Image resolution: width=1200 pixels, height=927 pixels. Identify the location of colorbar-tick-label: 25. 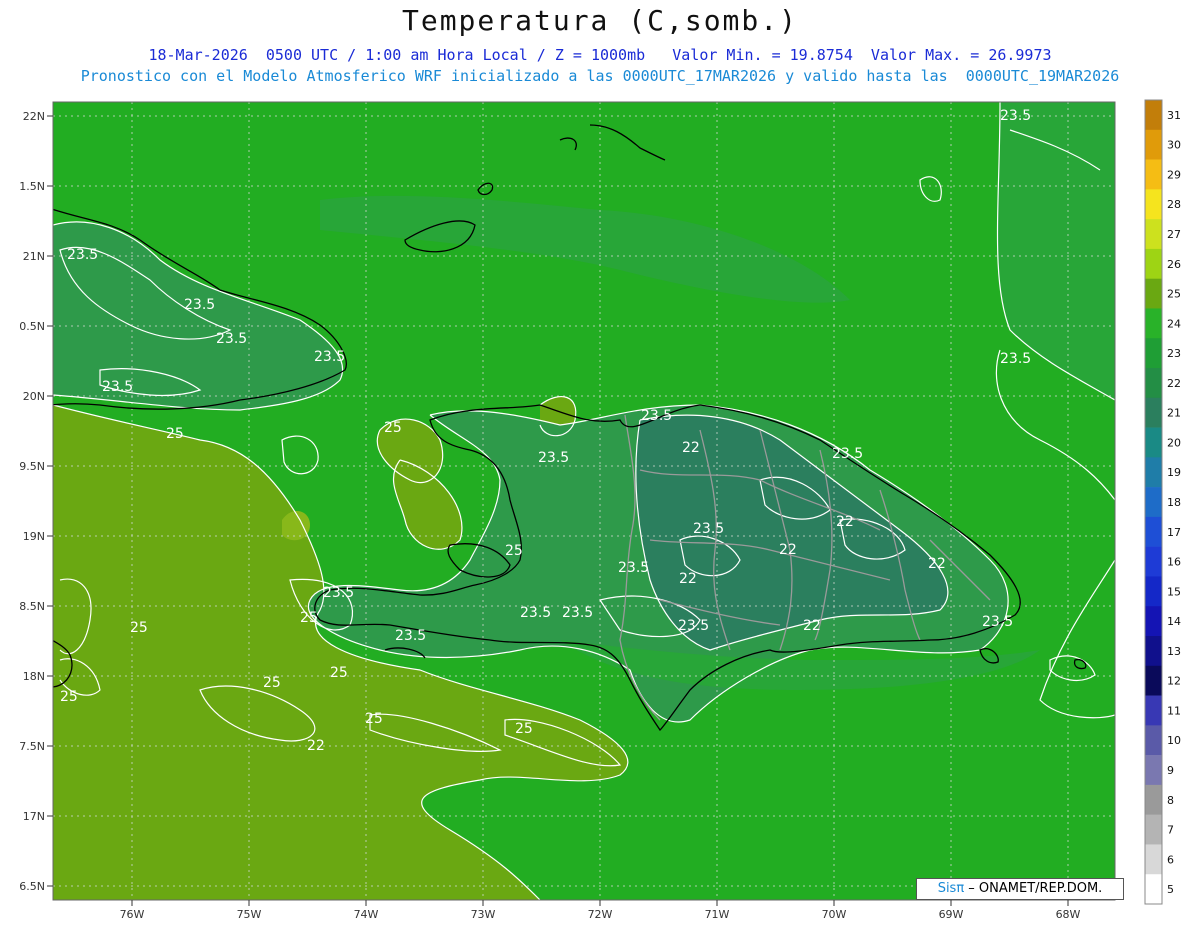
(1174, 294).